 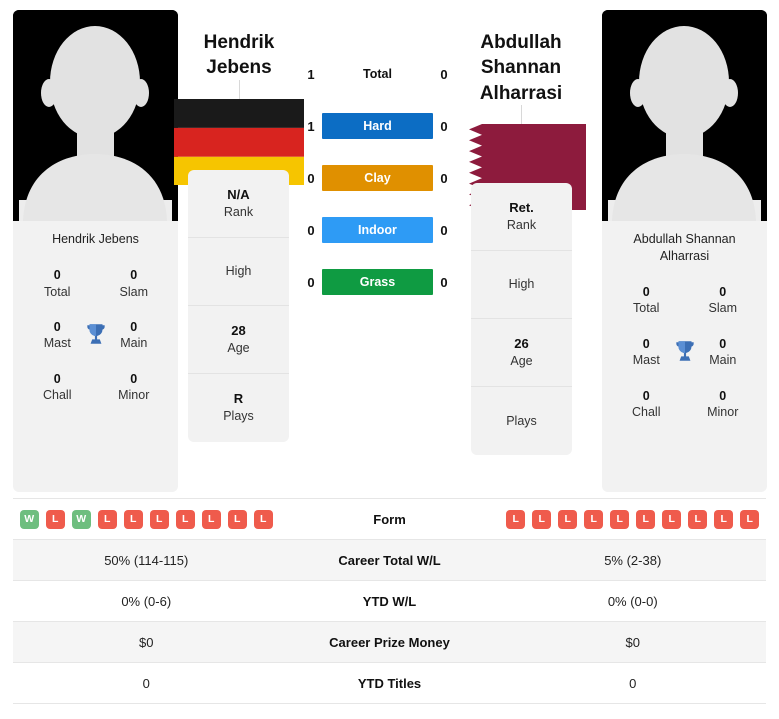 I want to click on surface-row-grass: 0 Grass 0, so click(x=377, y=282).